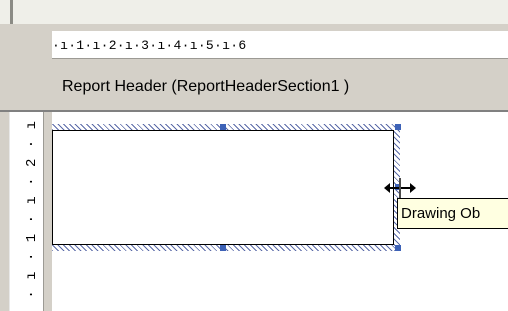 The width and height of the screenshot is (508, 311). I want to click on window-top-bar, so click(254, 12).